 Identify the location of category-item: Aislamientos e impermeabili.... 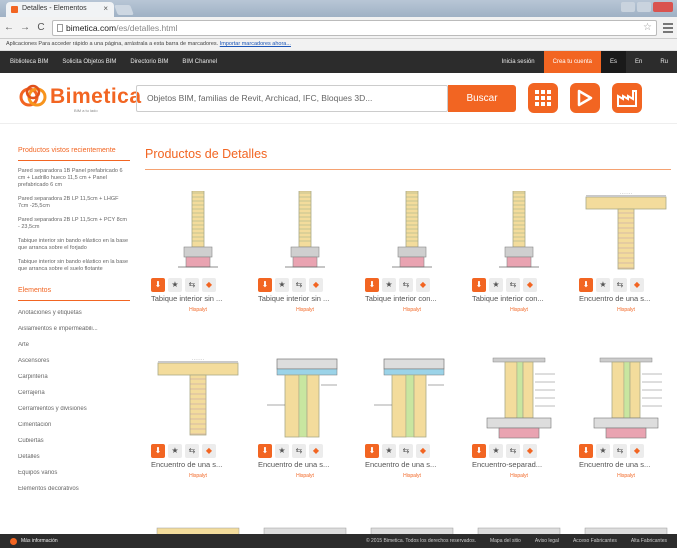
(74, 329).